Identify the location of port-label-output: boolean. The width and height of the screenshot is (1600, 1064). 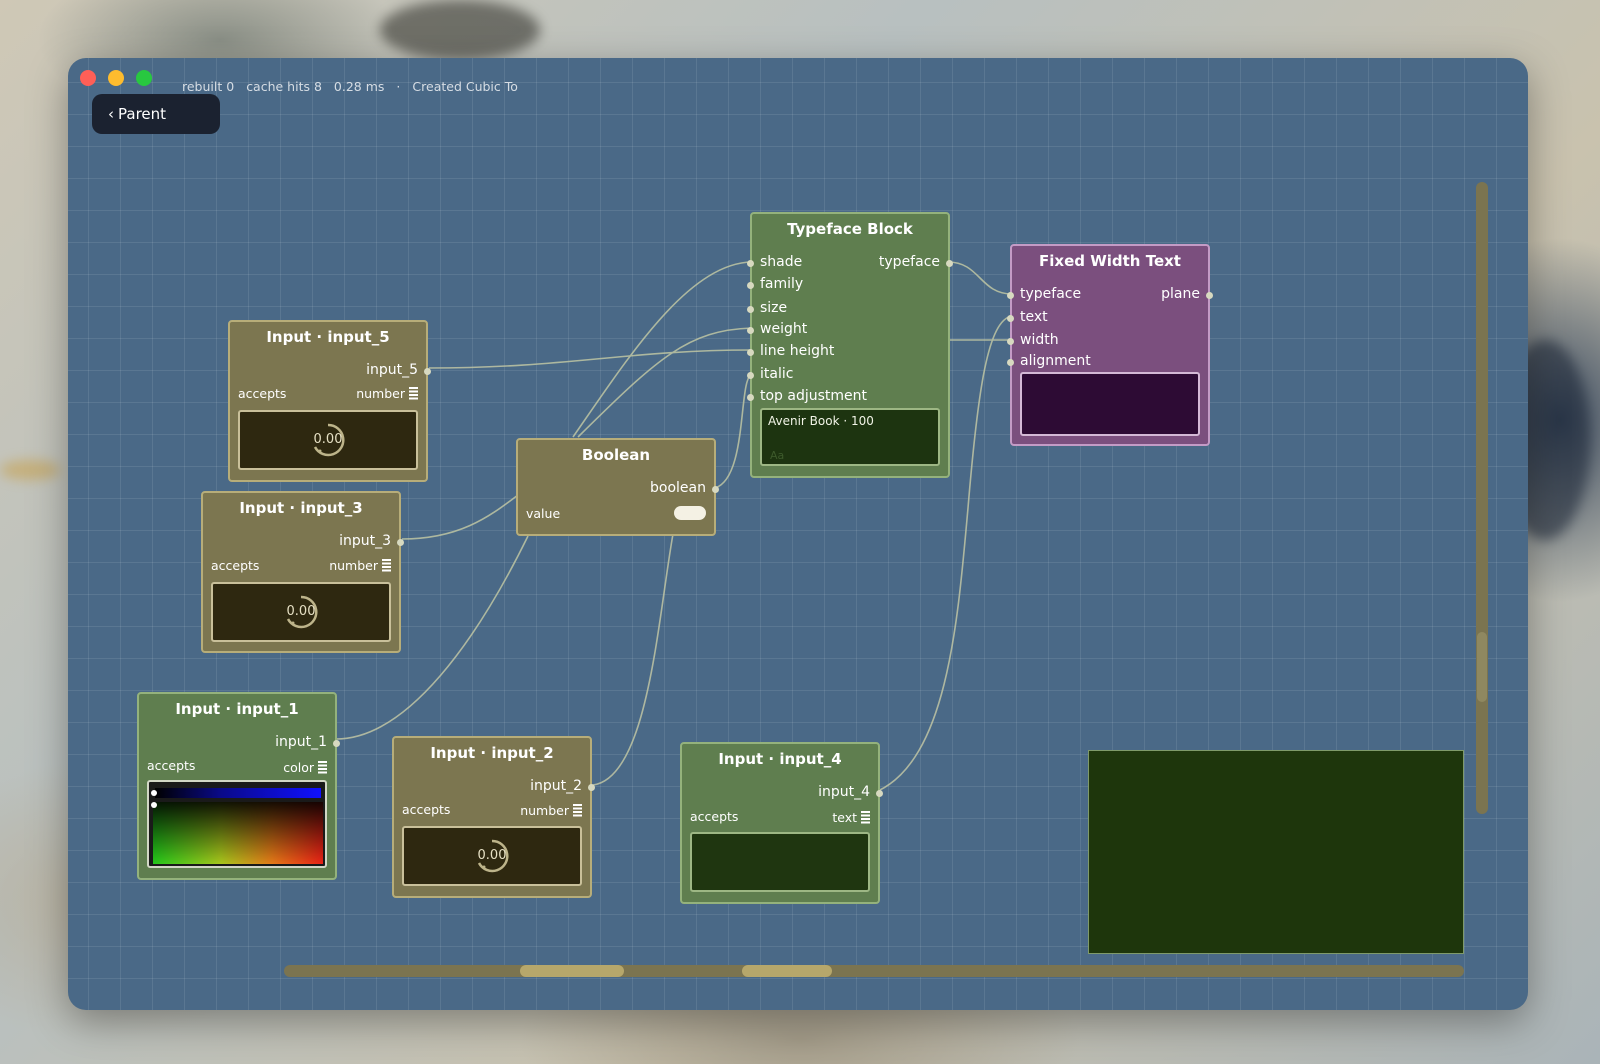
(678, 488).